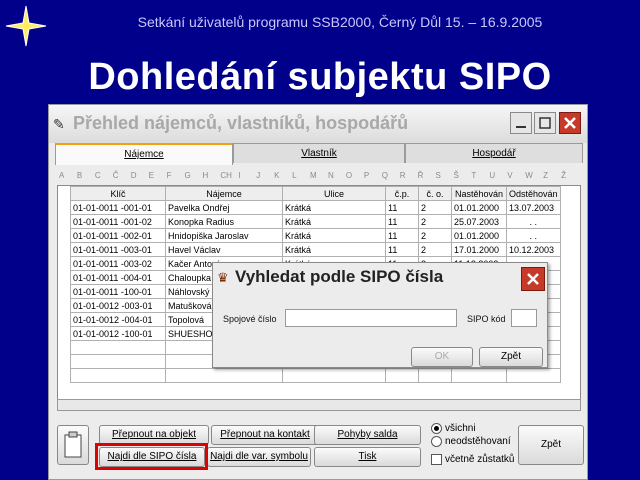 The height and width of the screenshot is (480, 640). What do you see at coordinates (533, 193) in the screenshot?
I see `column-header: Odstěhován` at bounding box center [533, 193].